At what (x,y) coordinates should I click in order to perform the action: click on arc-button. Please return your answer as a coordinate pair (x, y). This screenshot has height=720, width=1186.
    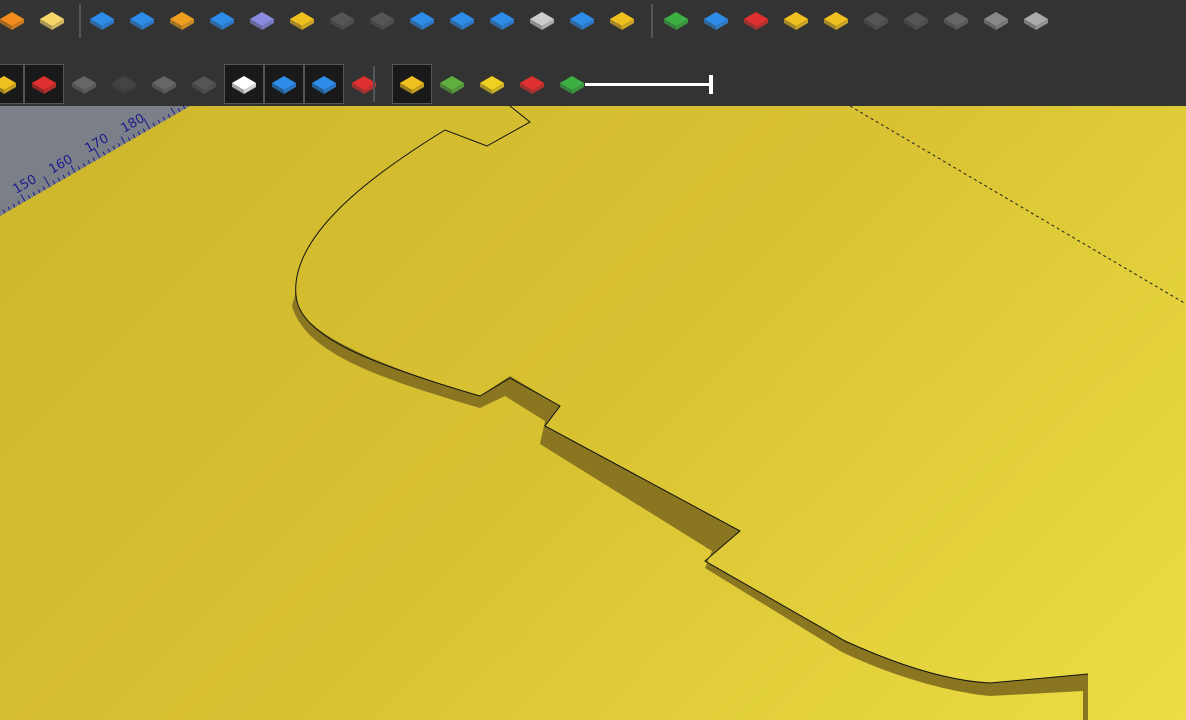
    Looking at the image, I should click on (956, 20).